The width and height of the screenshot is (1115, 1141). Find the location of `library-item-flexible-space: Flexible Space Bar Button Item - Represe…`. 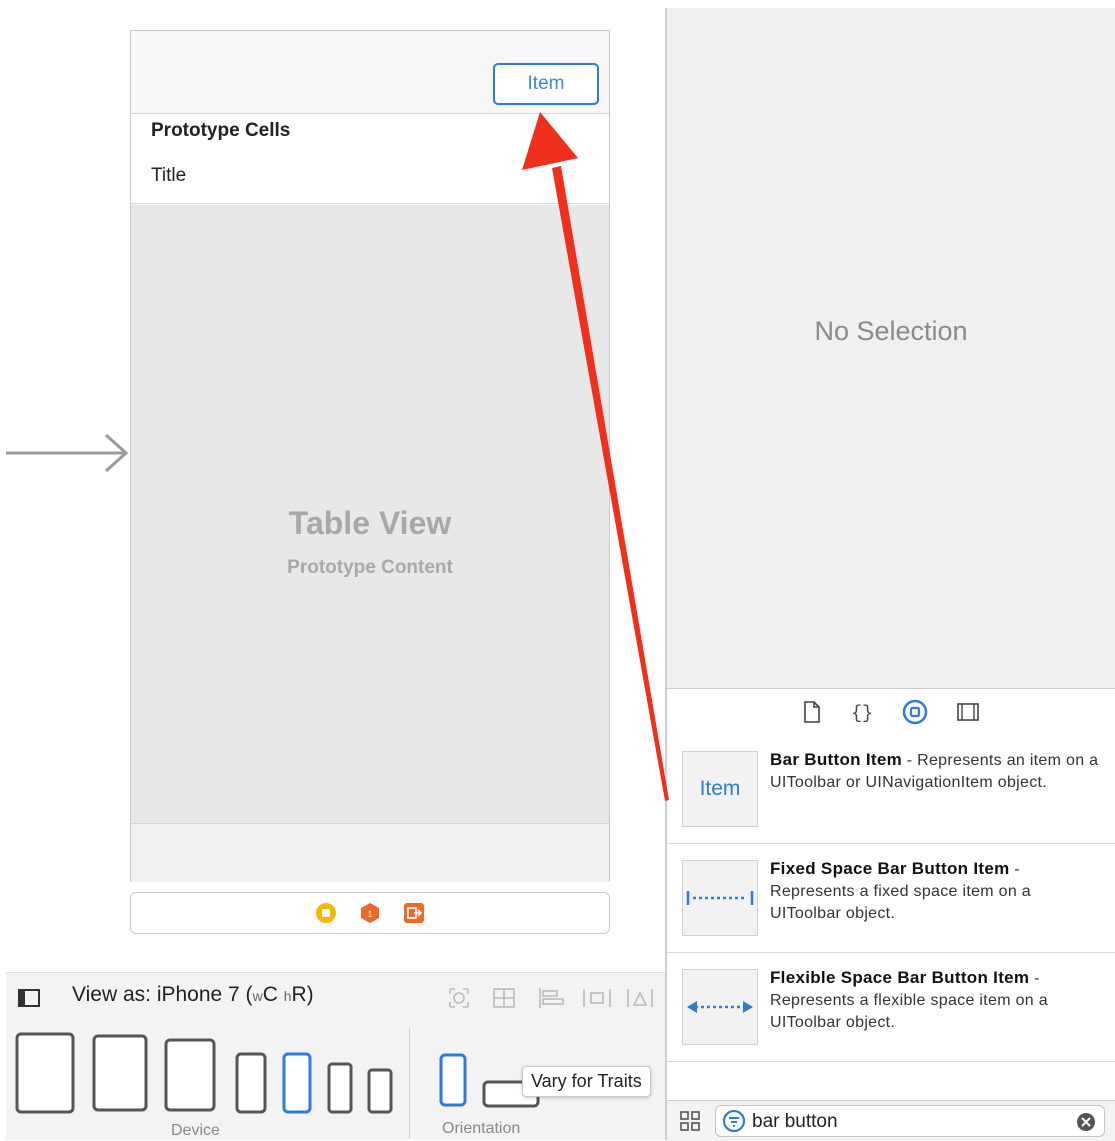

library-item-flexible-space: Flexible Space Bar Button Item - Represe… is located at coordinates (891, 1007).